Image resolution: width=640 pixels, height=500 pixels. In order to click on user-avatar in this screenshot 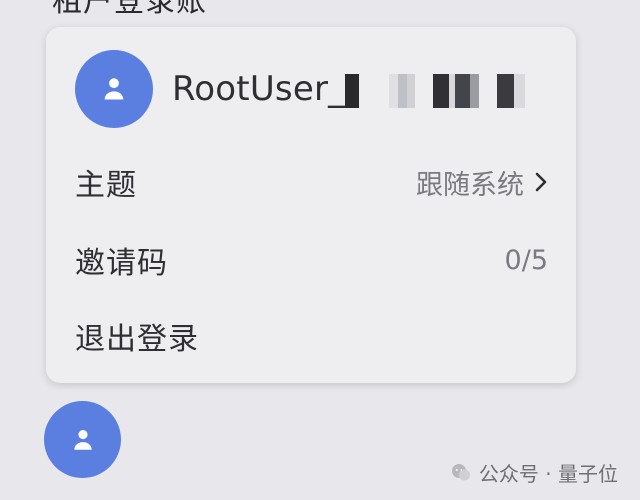, I will do `click(114, 89)`.